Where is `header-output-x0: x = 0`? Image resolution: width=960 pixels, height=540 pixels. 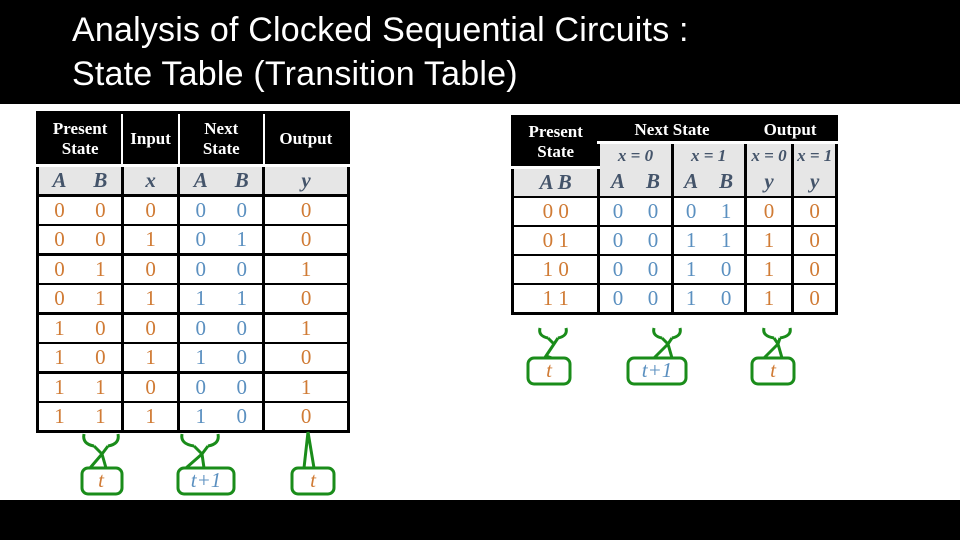 header-output-x0: x = 0 is located at coordinates (768, 155).